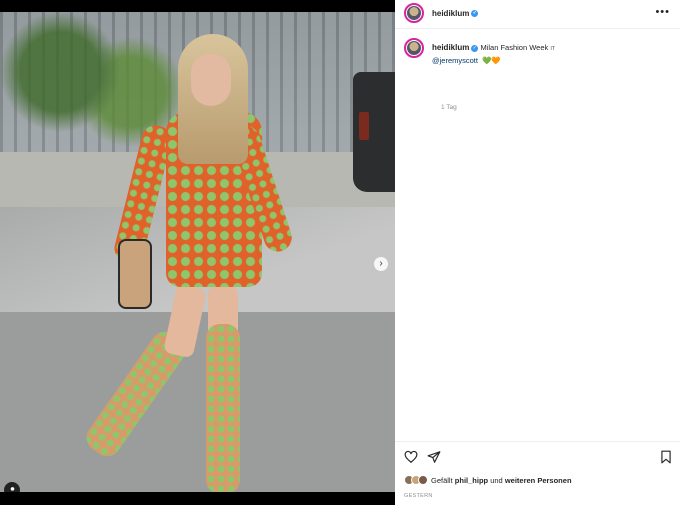 The image size is (680, 505). I want to click on hearts-emoji: 💚🧡, so click(491, 60).